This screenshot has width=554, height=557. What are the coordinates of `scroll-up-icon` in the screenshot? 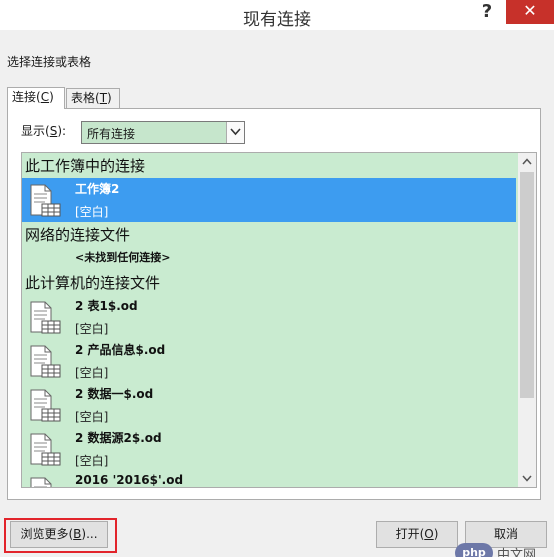 It's located at (527, 161).